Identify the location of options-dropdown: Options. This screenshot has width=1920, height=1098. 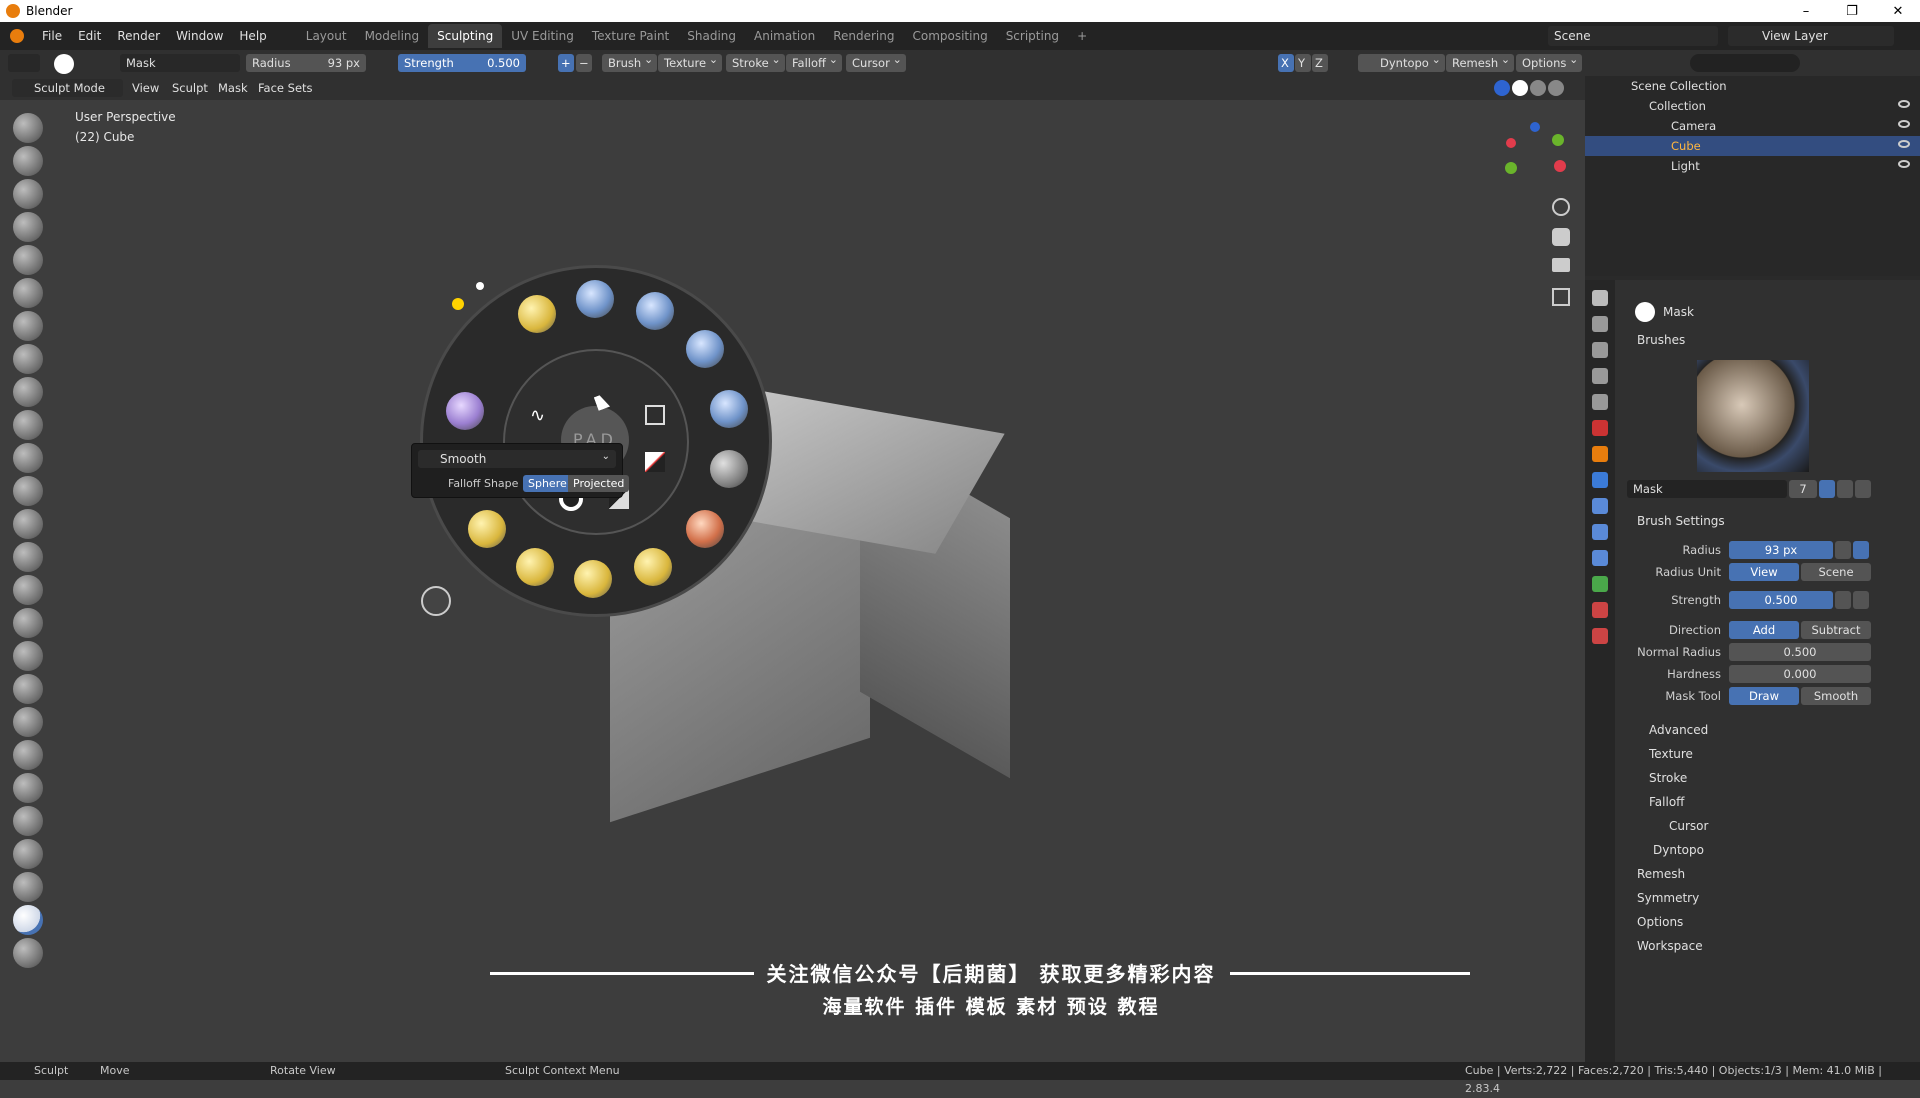
(1549, 61).